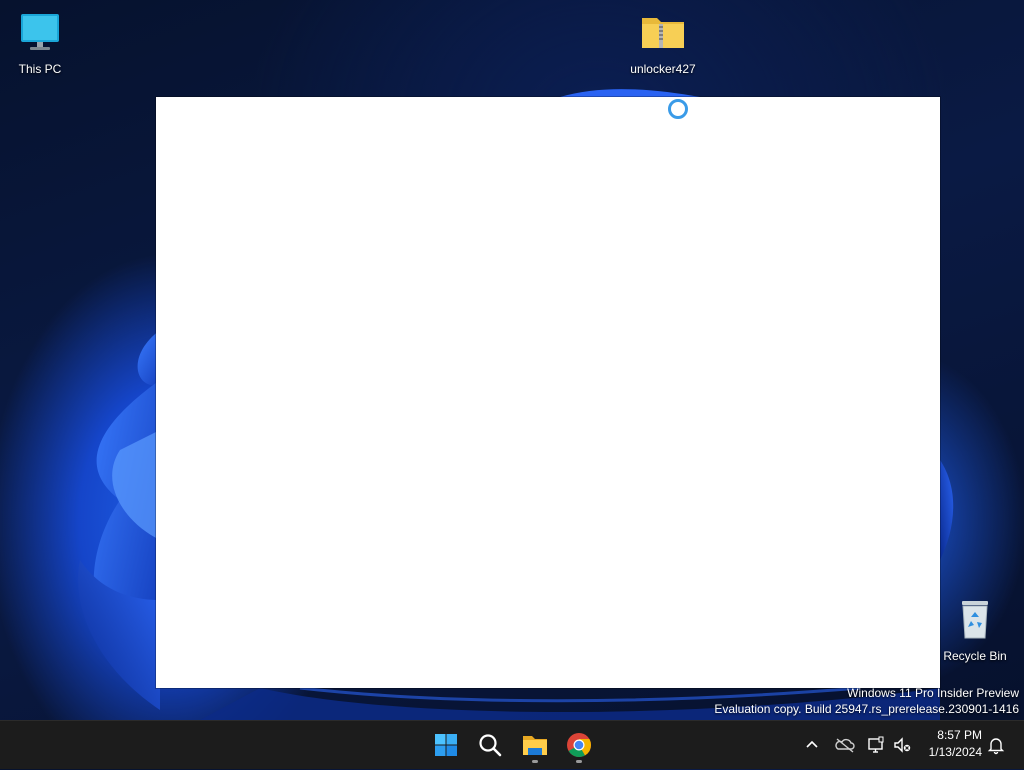 The width and height of the screenshot is (1024, 770). I want to click on watermark-line-edition: Windows 11 Pro Insider Preview, so click(933, 693).